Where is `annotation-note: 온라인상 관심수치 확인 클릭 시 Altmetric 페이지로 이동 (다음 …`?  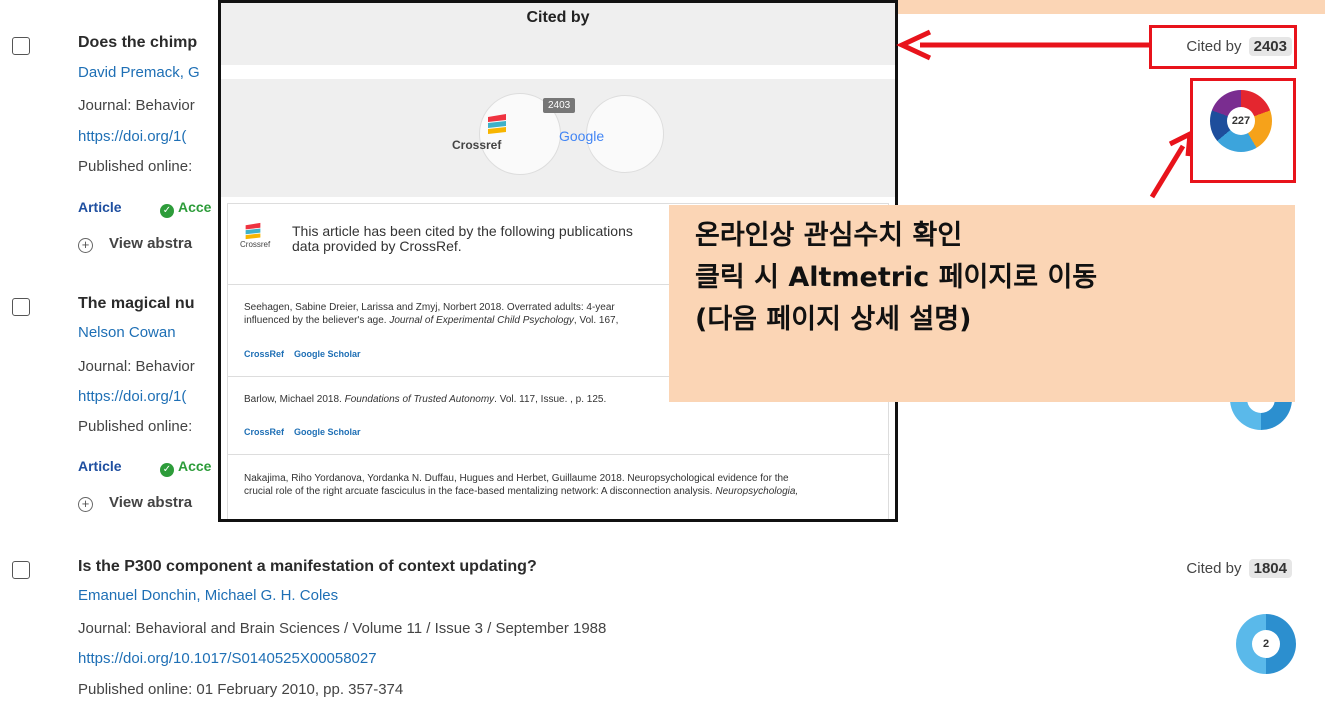
annotation-note: 온라인상 관심수치 확인 클릭 시 Altmetric 페이지로 이동 (다음 … is located at coordinates (982, 303).